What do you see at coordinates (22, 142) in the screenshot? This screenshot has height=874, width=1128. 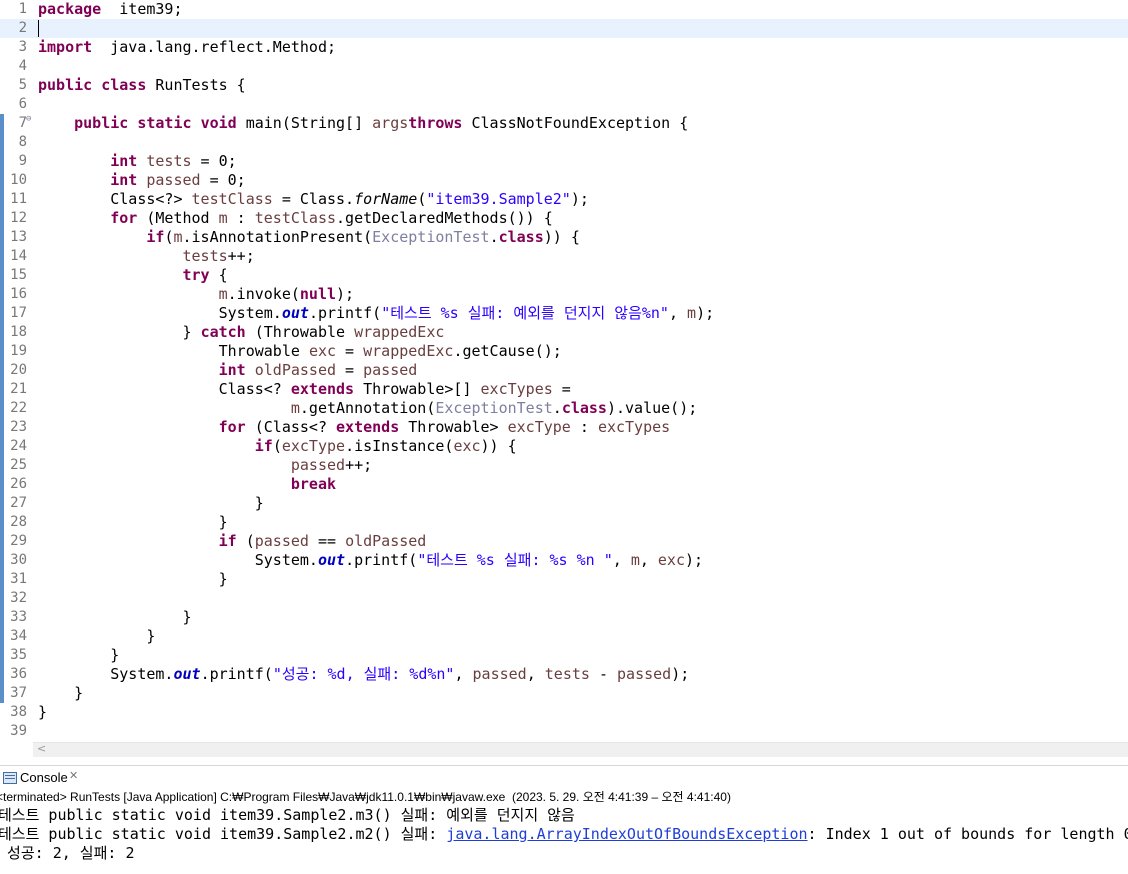 I see `line-number: 8` at bounding box center [22, 142].